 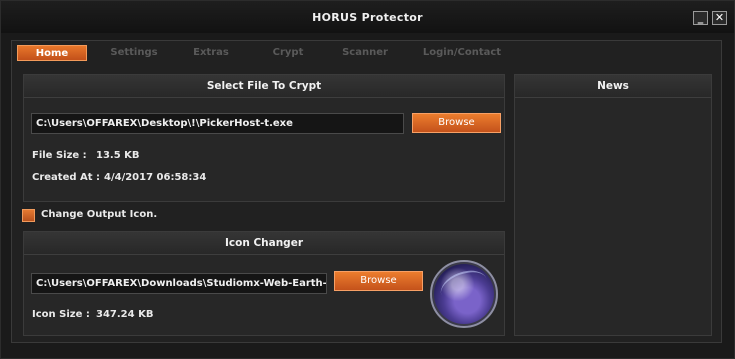 What do you see at coordinates (378, 281) in the screenshot?
I see `browse-icon-button: Browse` at bounding box center [378, 281].